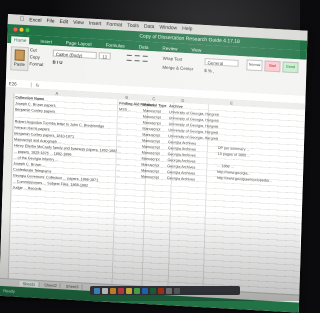  Describe the element at coordinates (74, 54) in the screenshot. I see `font-family-select: Calibri (Body)` at that location.